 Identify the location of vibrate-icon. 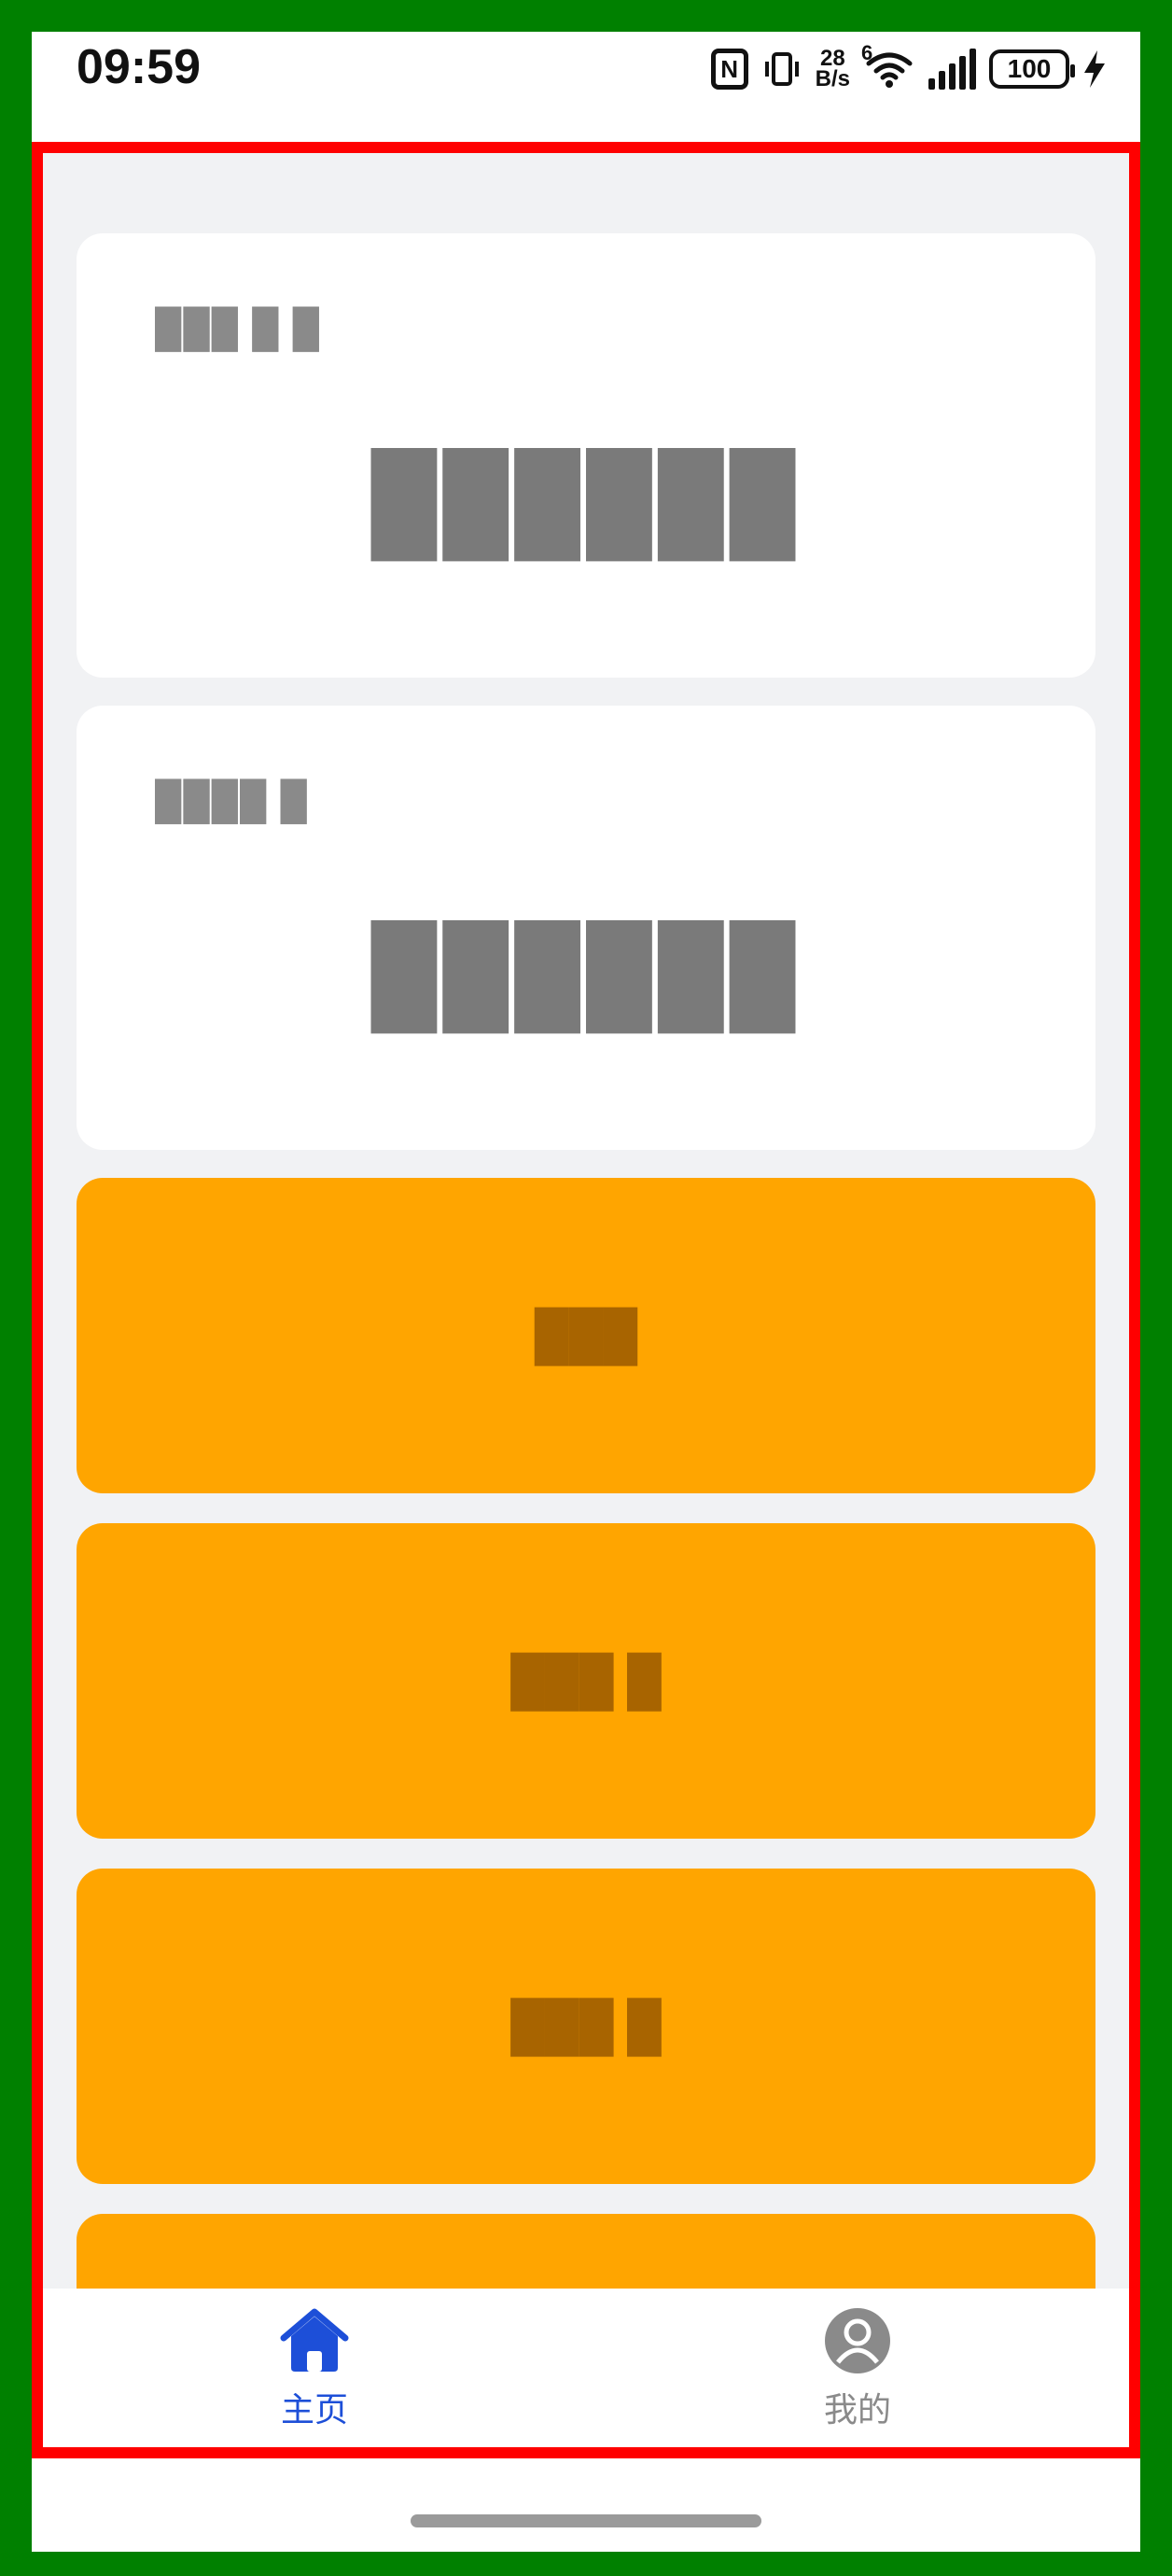
(781, 69).